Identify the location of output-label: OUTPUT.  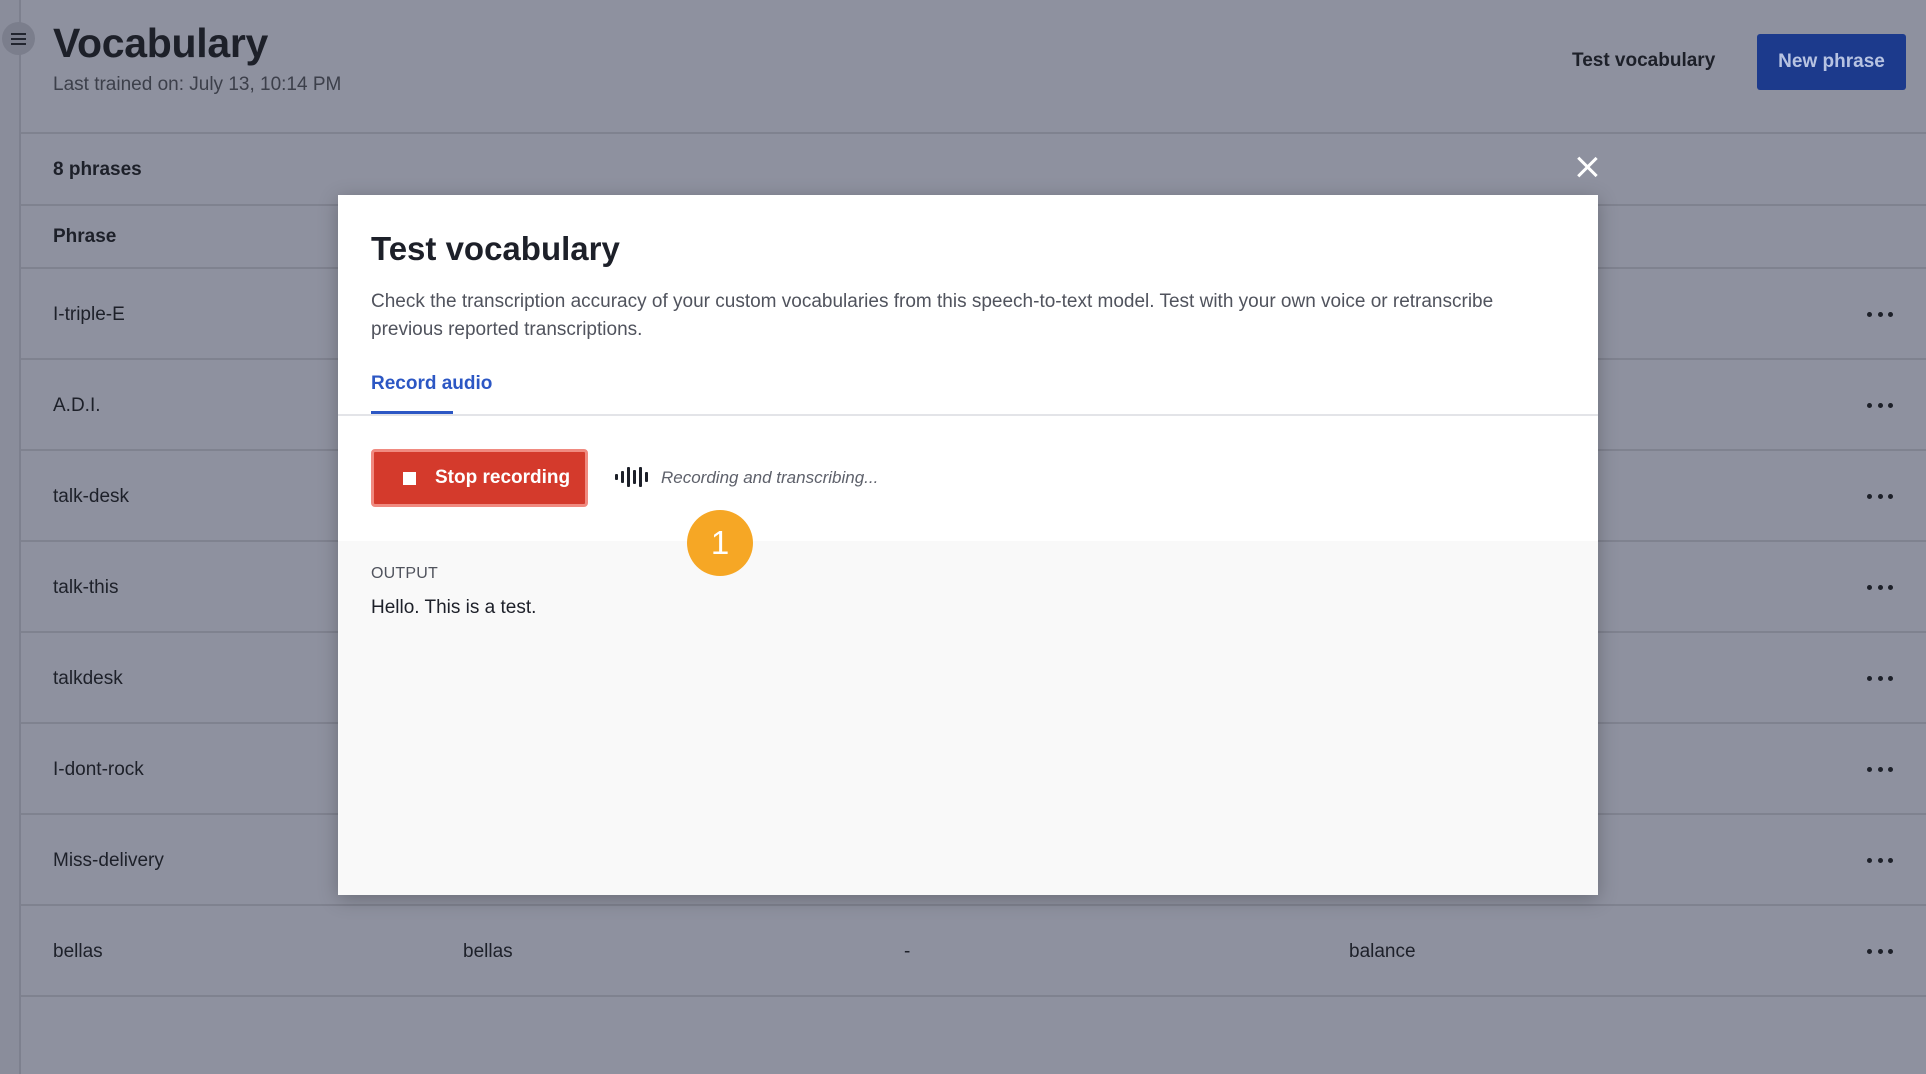
(404, 573).